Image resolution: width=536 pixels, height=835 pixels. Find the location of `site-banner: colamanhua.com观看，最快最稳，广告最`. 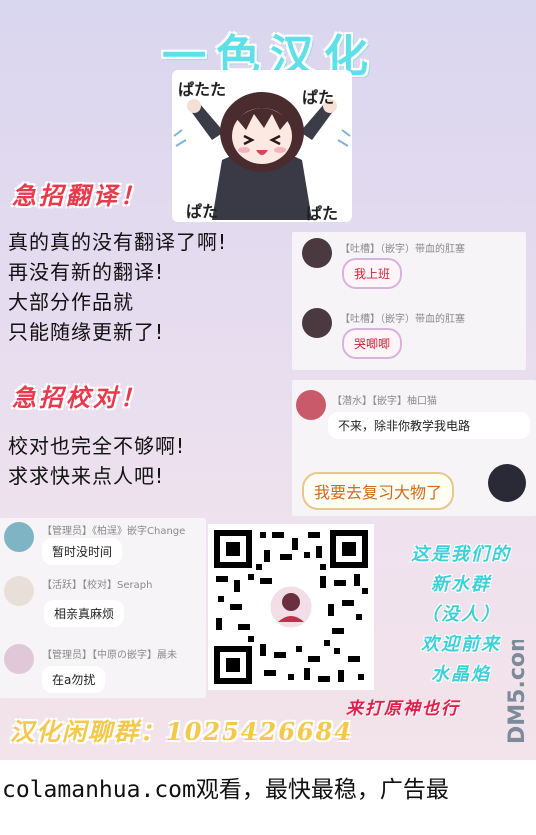

site-banner: colamanhua.com观看，最快最稳，广告最 is located at coordinates (268, 797).